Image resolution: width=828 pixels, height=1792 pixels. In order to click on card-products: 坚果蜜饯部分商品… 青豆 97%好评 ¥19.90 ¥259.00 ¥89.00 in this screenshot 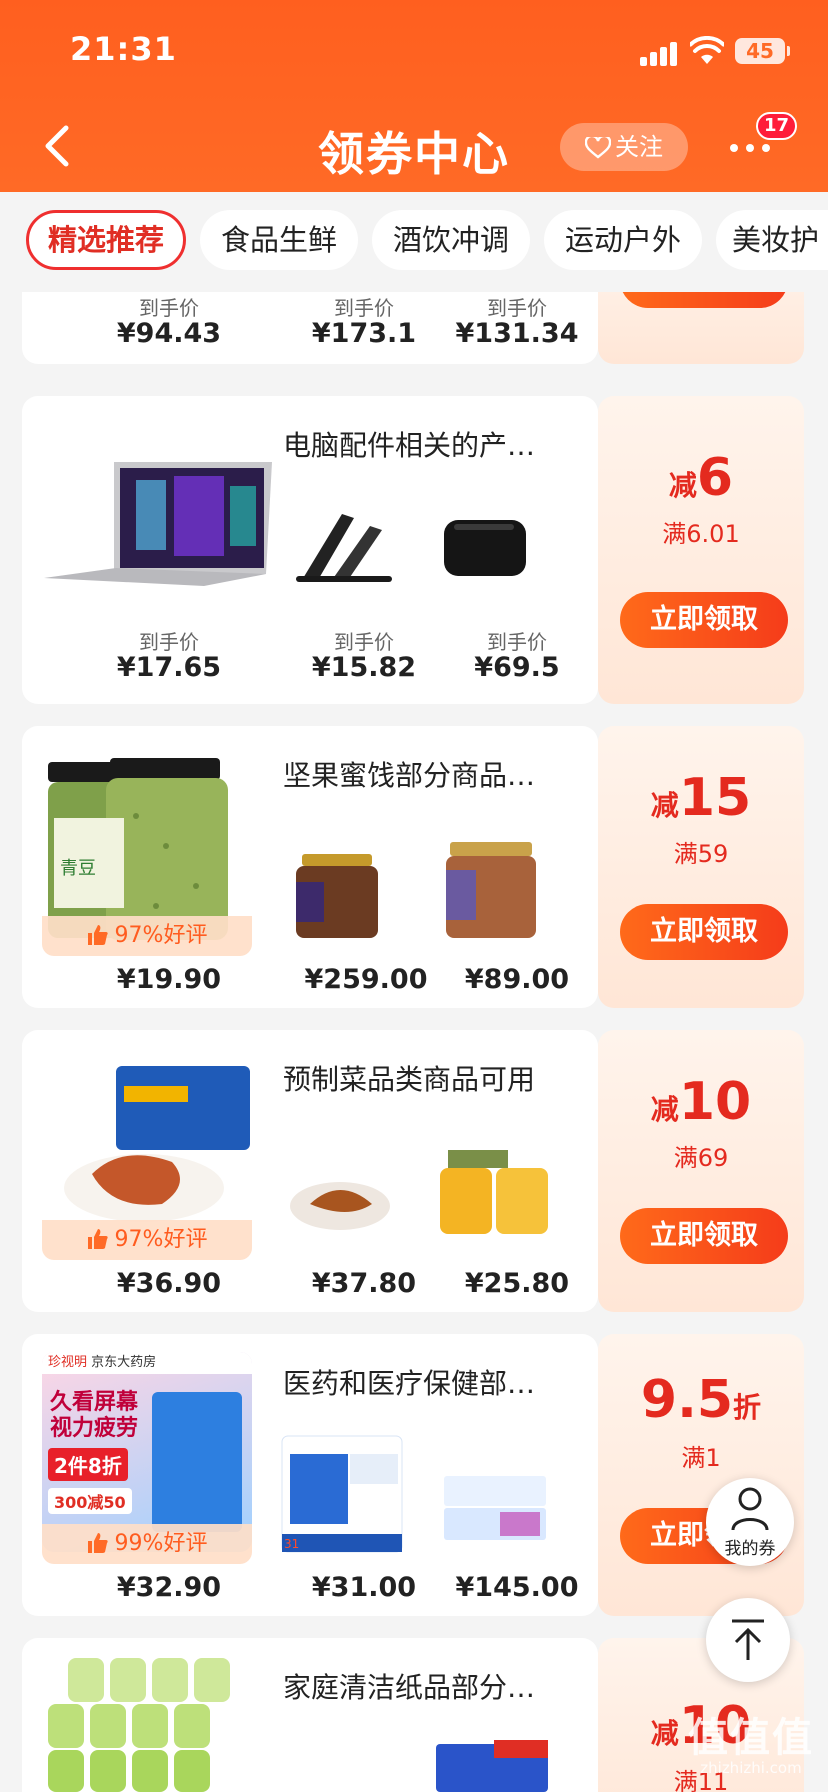, I will do `click(310, 867)`.